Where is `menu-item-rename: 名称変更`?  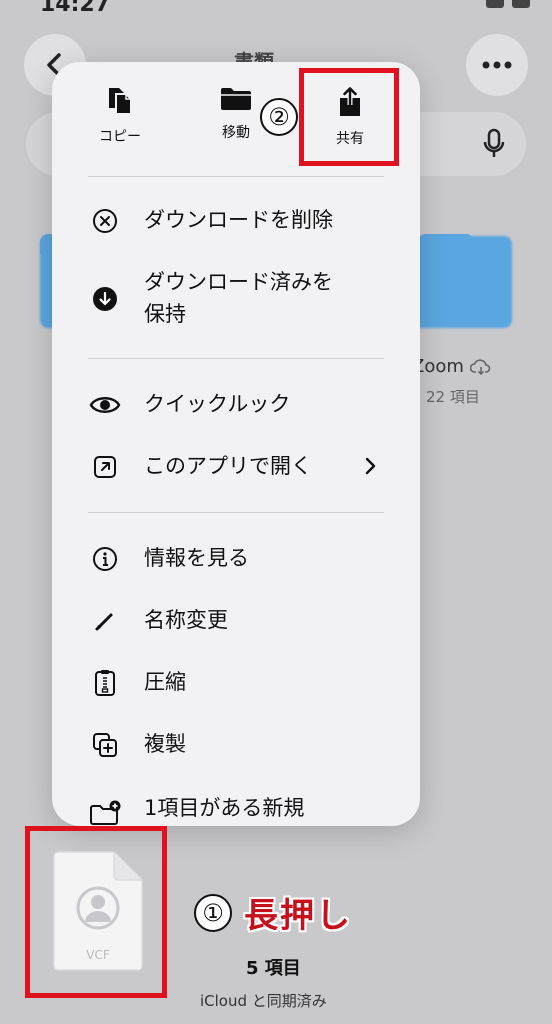
menu-item-rename: 名称変更 is located at coordinates (238, 621).